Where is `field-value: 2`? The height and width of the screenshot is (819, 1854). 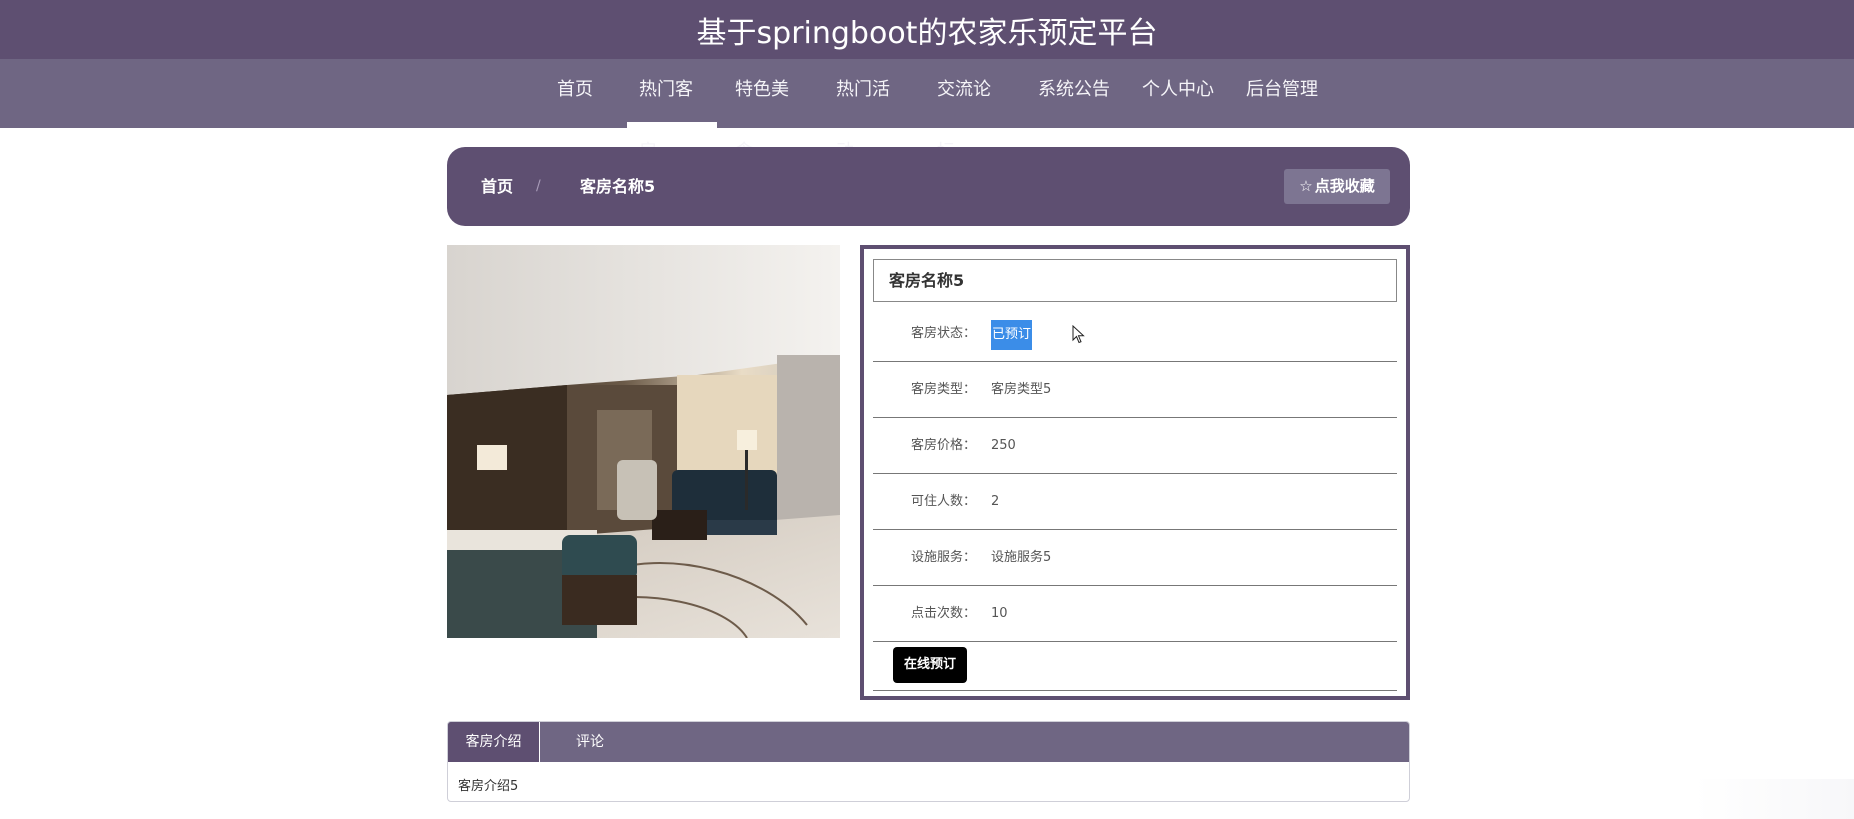 field-value: 2 is located at coordinates (995, 501).